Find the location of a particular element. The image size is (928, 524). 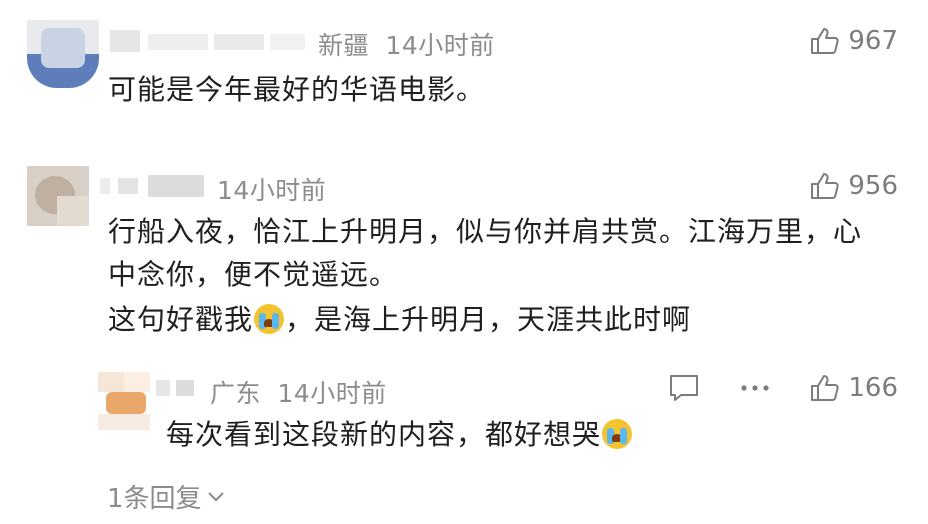

chevron-down-icon is located at coordinates (216, 497).